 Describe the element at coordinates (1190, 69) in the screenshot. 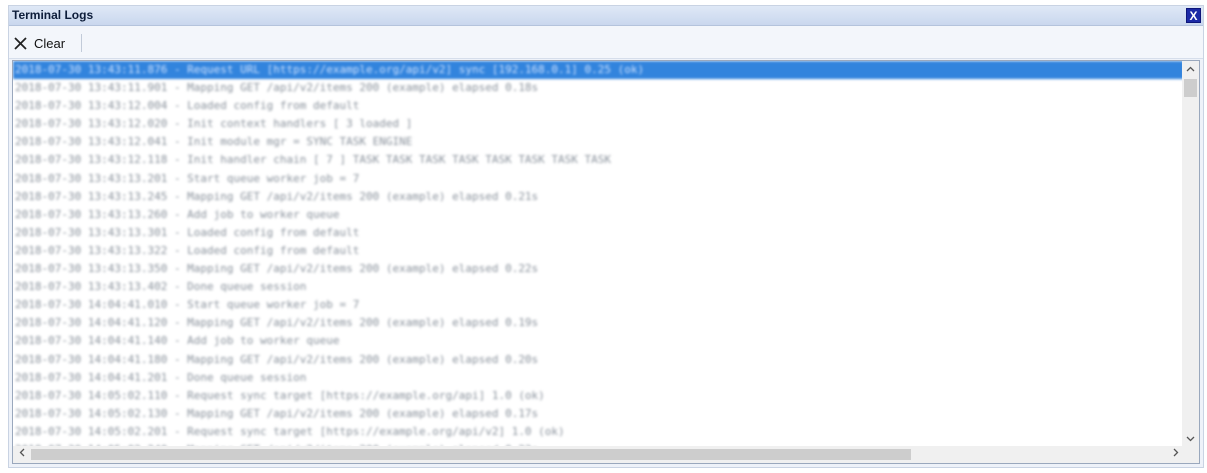

I see `chevron-up-icon` at that location.